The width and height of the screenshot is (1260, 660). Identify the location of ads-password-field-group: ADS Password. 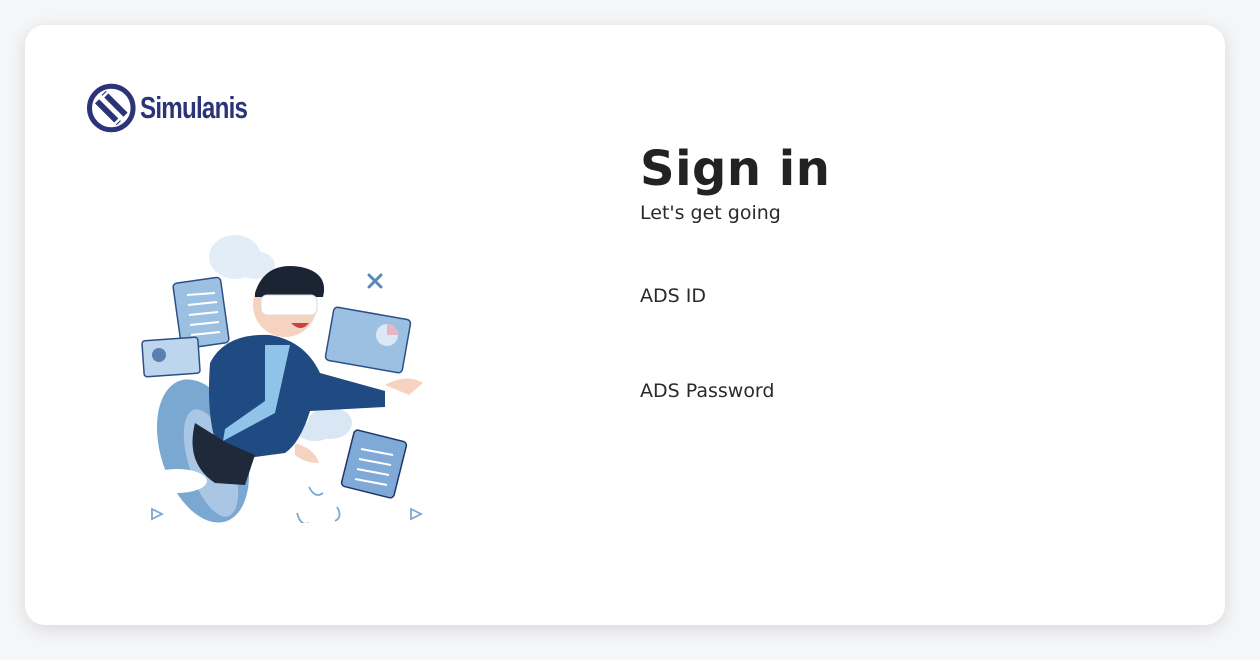
(852, 417).